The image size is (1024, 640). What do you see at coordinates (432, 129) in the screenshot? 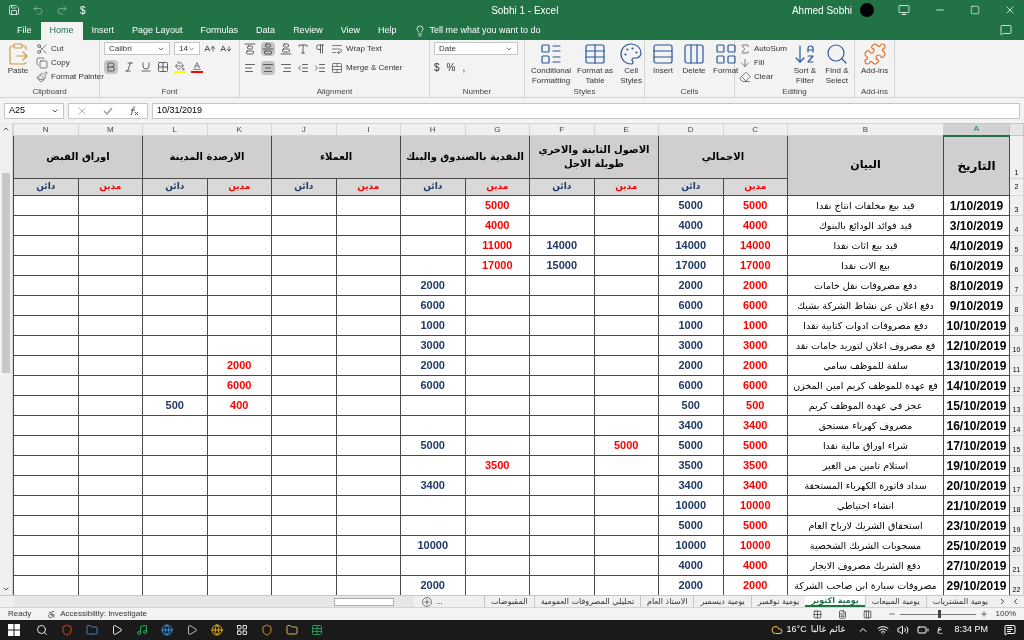
I see `column-header: H` at bounding box center [432, 129].